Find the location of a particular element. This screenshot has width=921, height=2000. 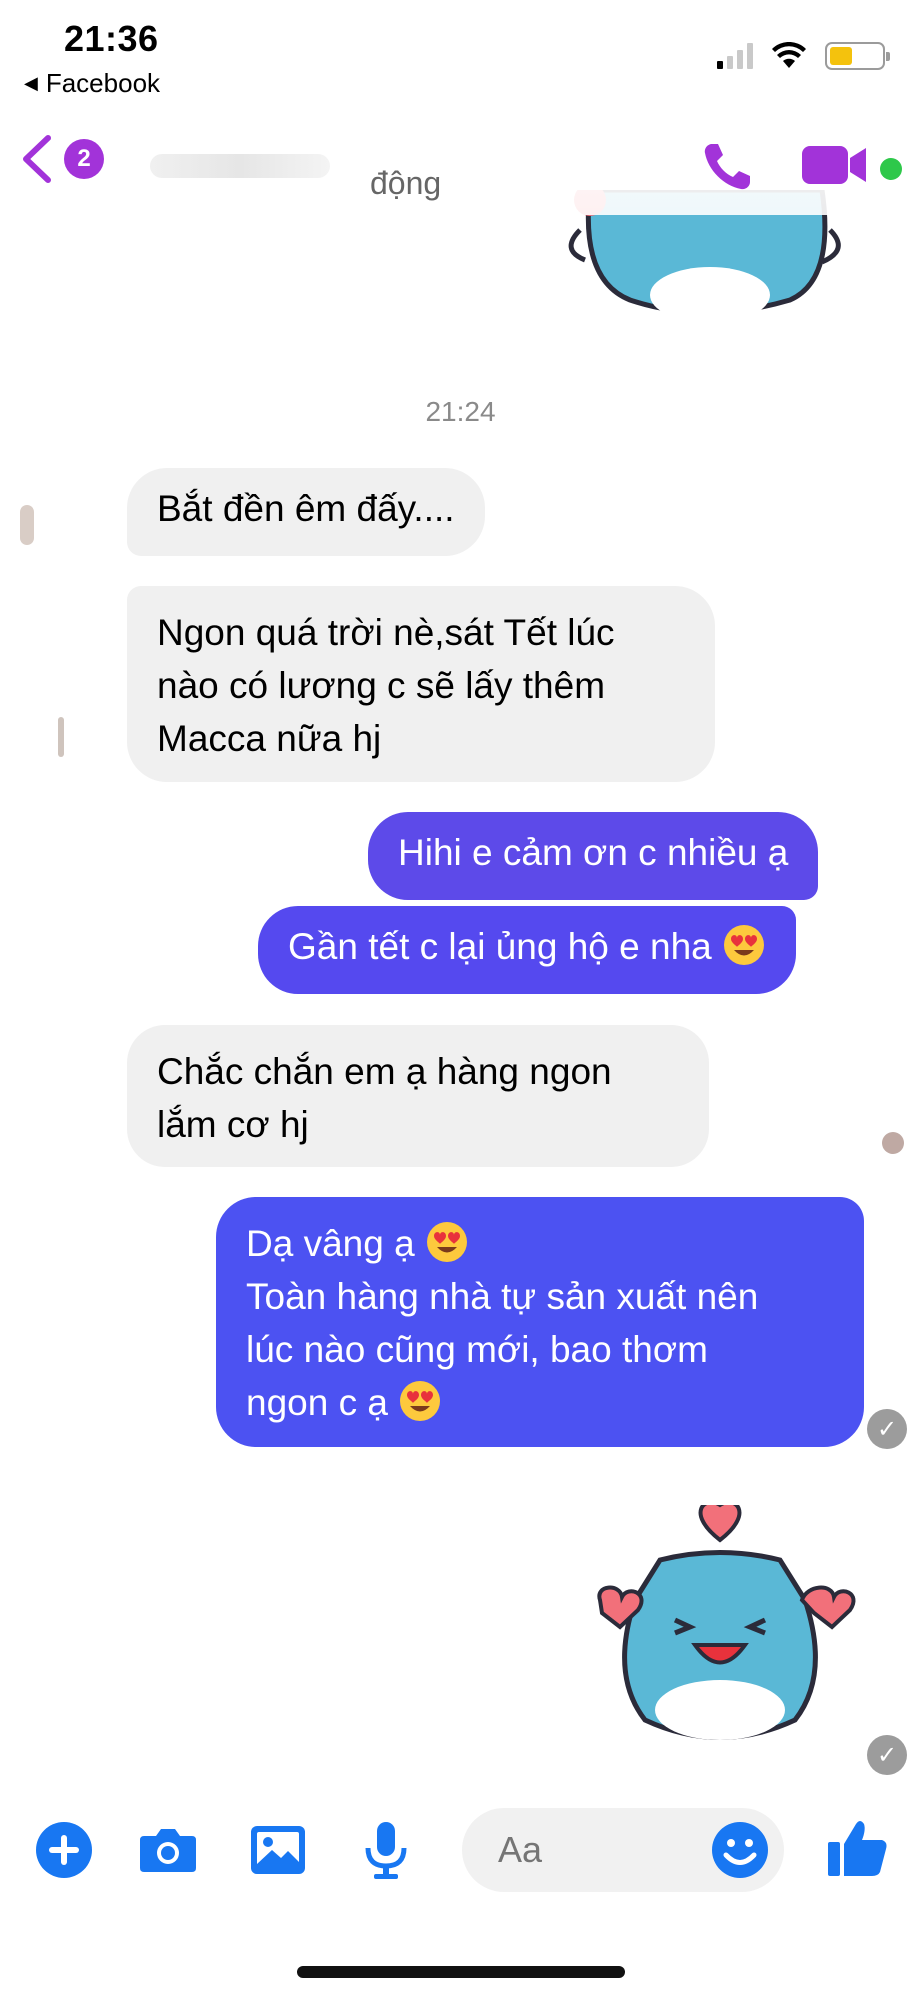

status-bar: 21:36 ◀ Facebook is located at coordinates (460, 55).